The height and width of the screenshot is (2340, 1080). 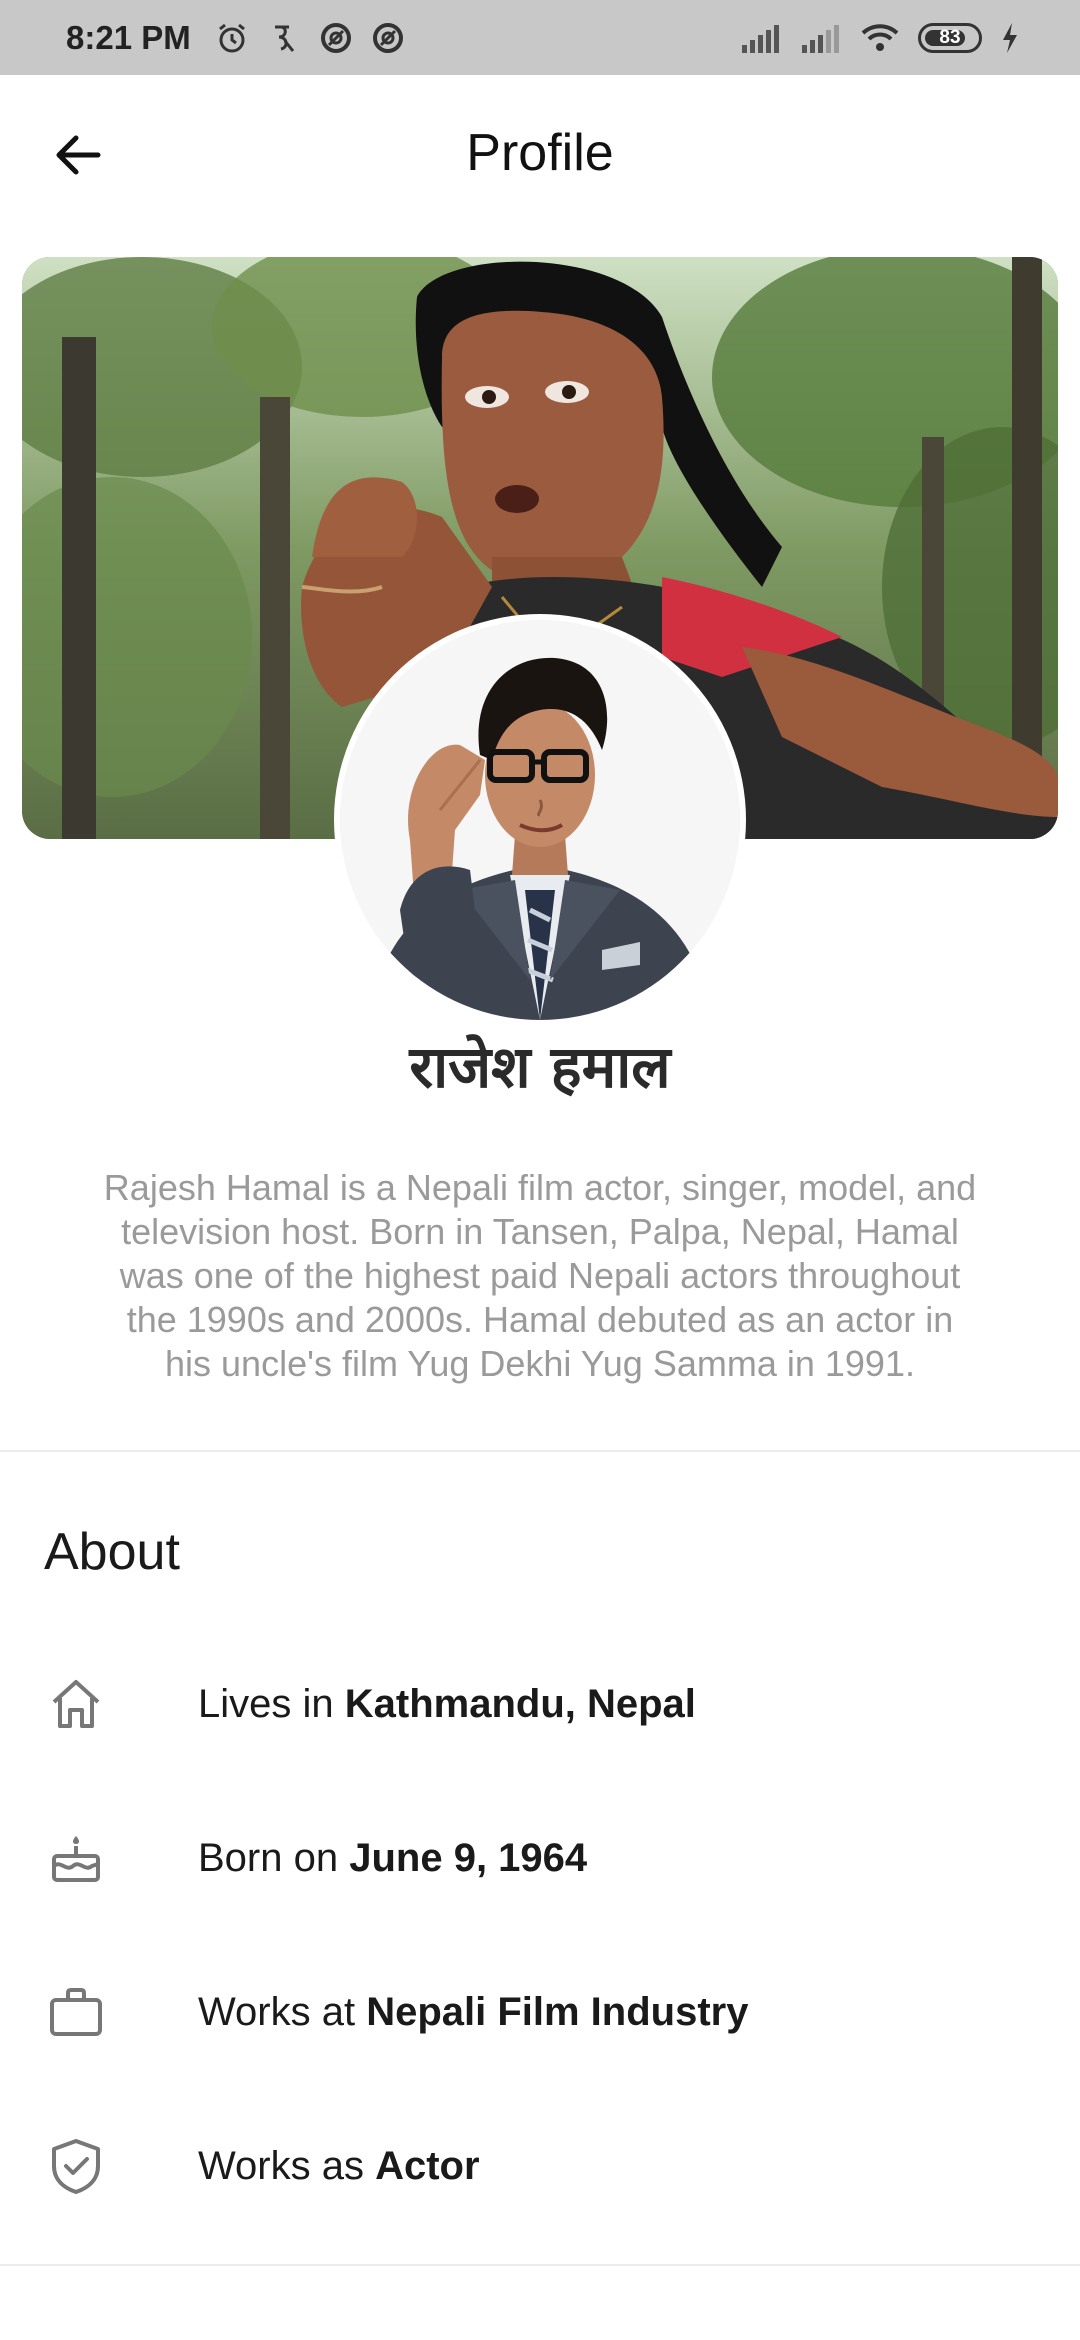 What do you see at coordinates (335, 37) in the screenshot?
I see `vpn-icon` at bounding box center [335, 37].